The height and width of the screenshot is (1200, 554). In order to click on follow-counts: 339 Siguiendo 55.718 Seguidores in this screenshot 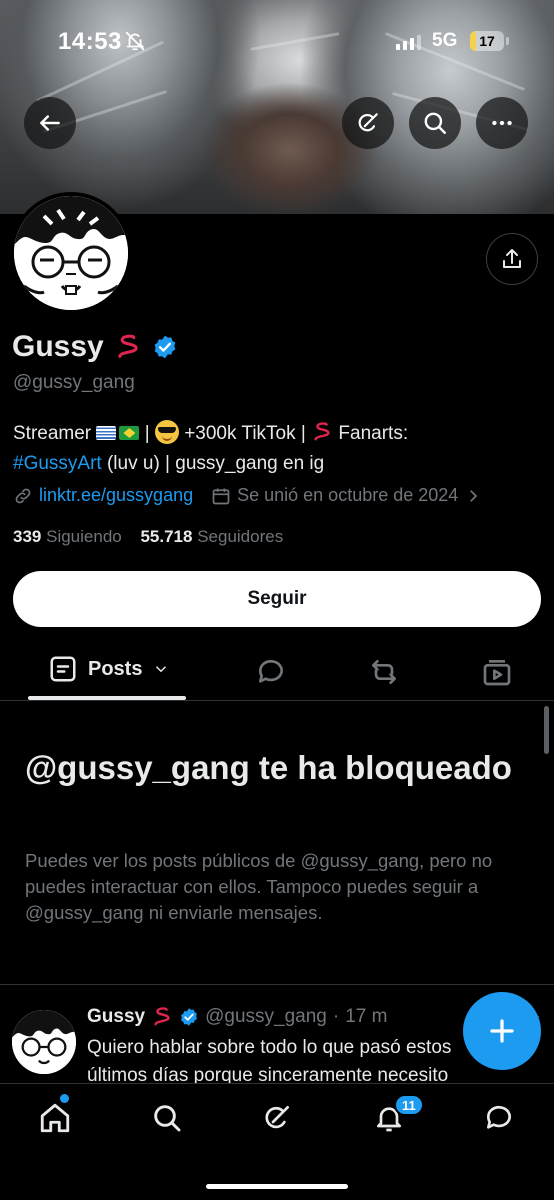, I will do `click(148, 537)`.